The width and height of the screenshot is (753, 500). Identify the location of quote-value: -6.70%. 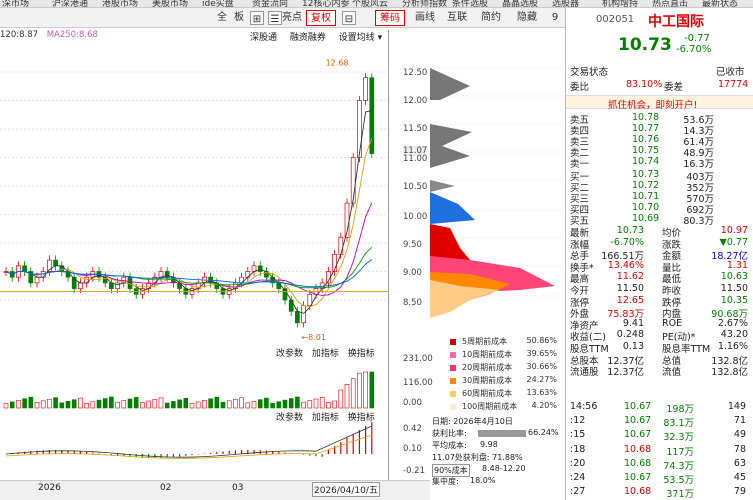
(627, 242).